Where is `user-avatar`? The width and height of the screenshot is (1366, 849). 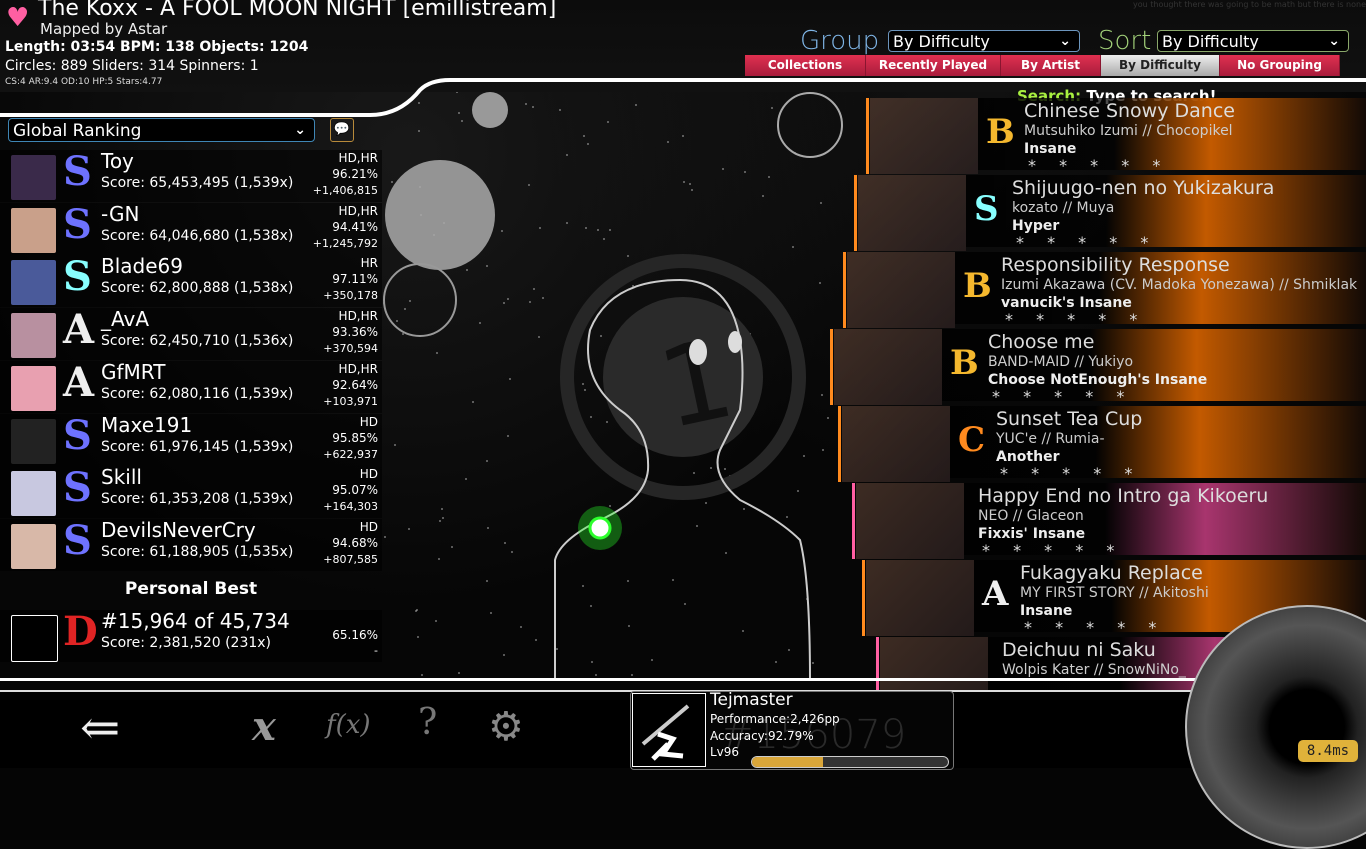
user-avatar is located at coordinates (669, 730).